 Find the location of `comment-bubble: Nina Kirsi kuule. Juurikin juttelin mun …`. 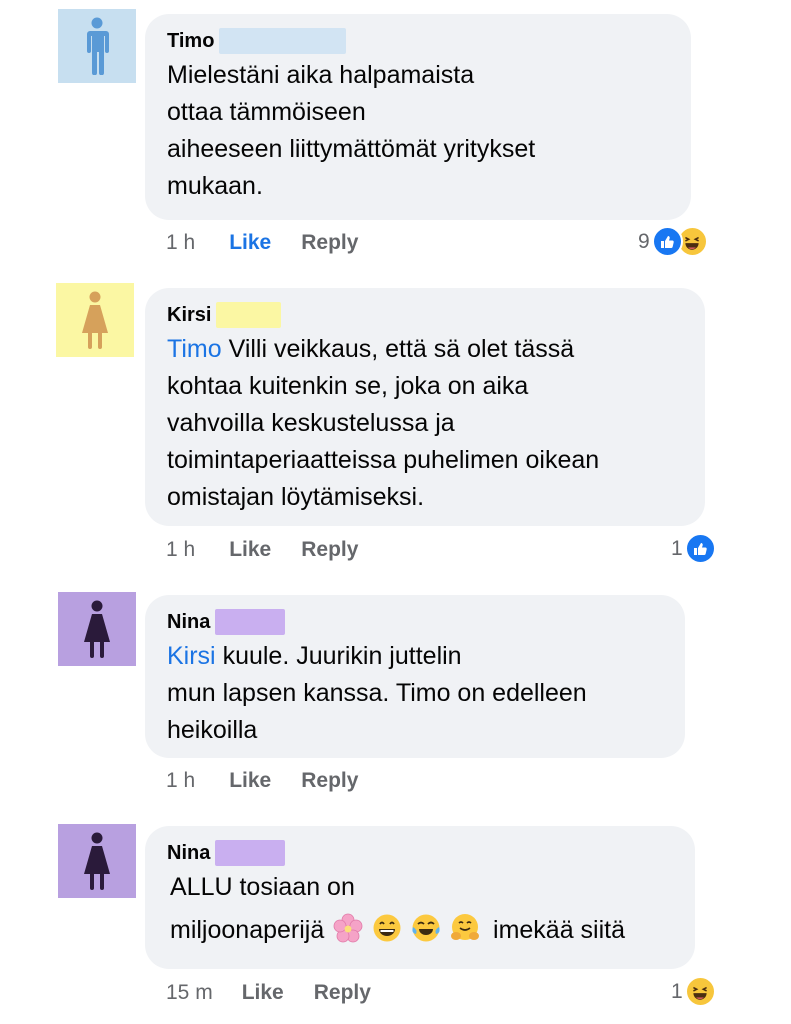

comment-bubble: Nina Kirsi kuule. Juurikin juttelin mun … is located at coordinates (415, 676).